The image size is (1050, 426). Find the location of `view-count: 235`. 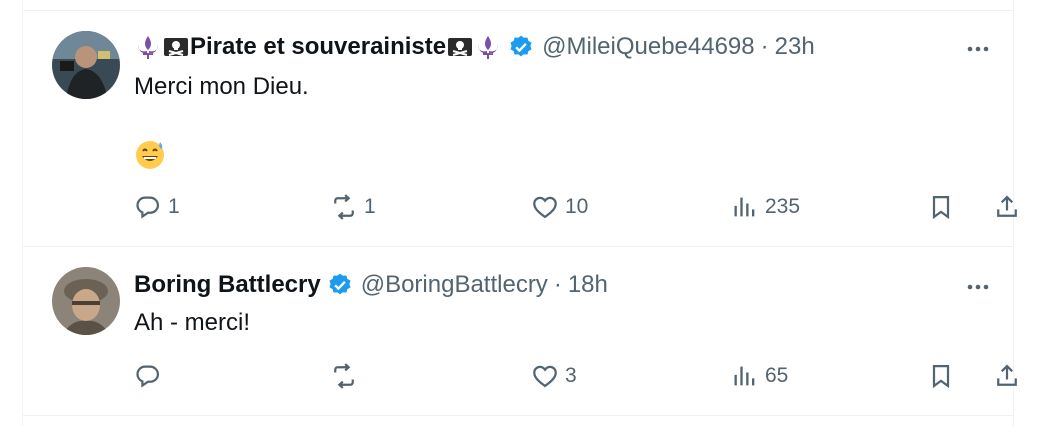

view-count: 235 is located at coordinates (783, 206).